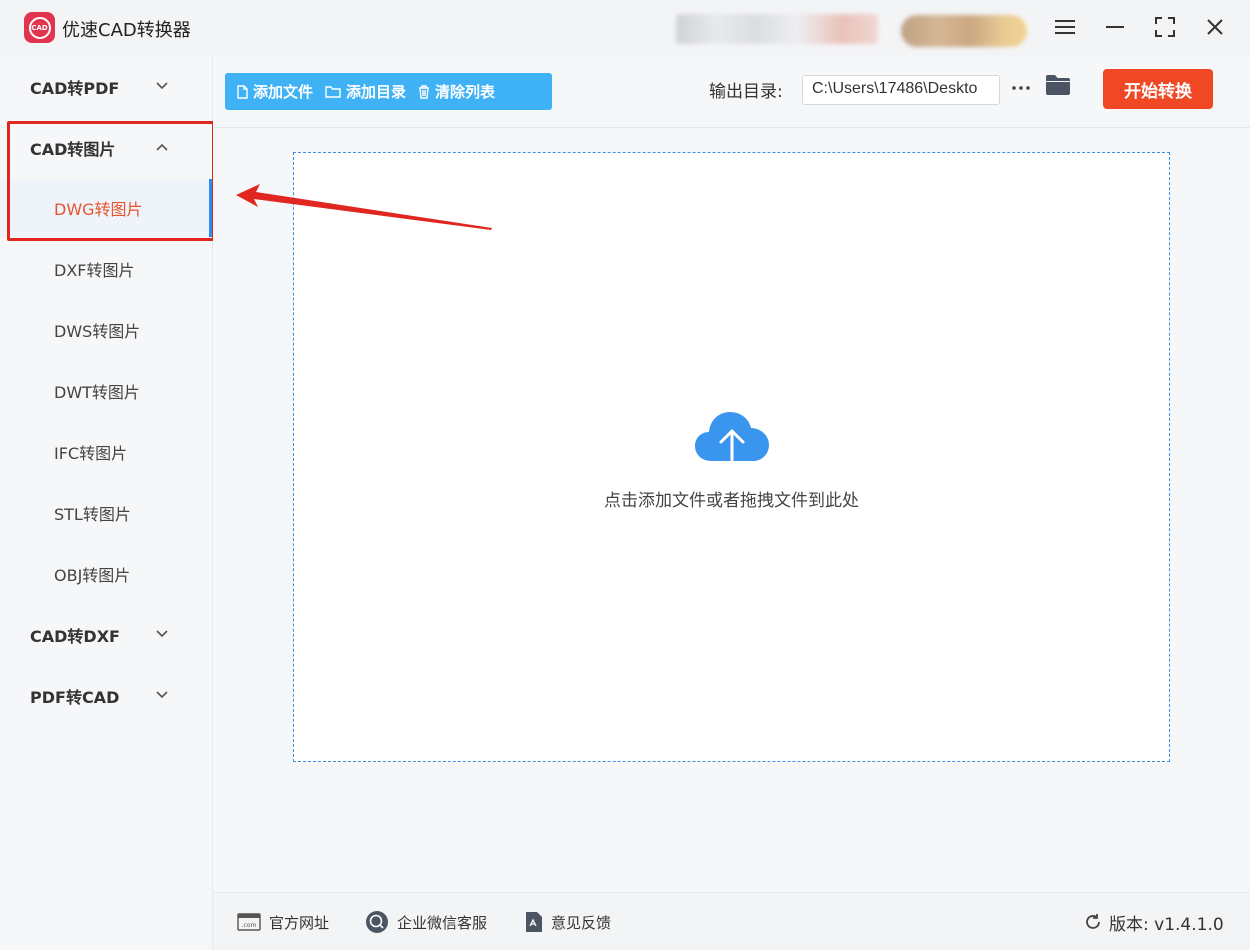 Image resolution: width=1250 pixels, height=950 pixels. I want to click on ellipsis-icon, so click(1021, 88).